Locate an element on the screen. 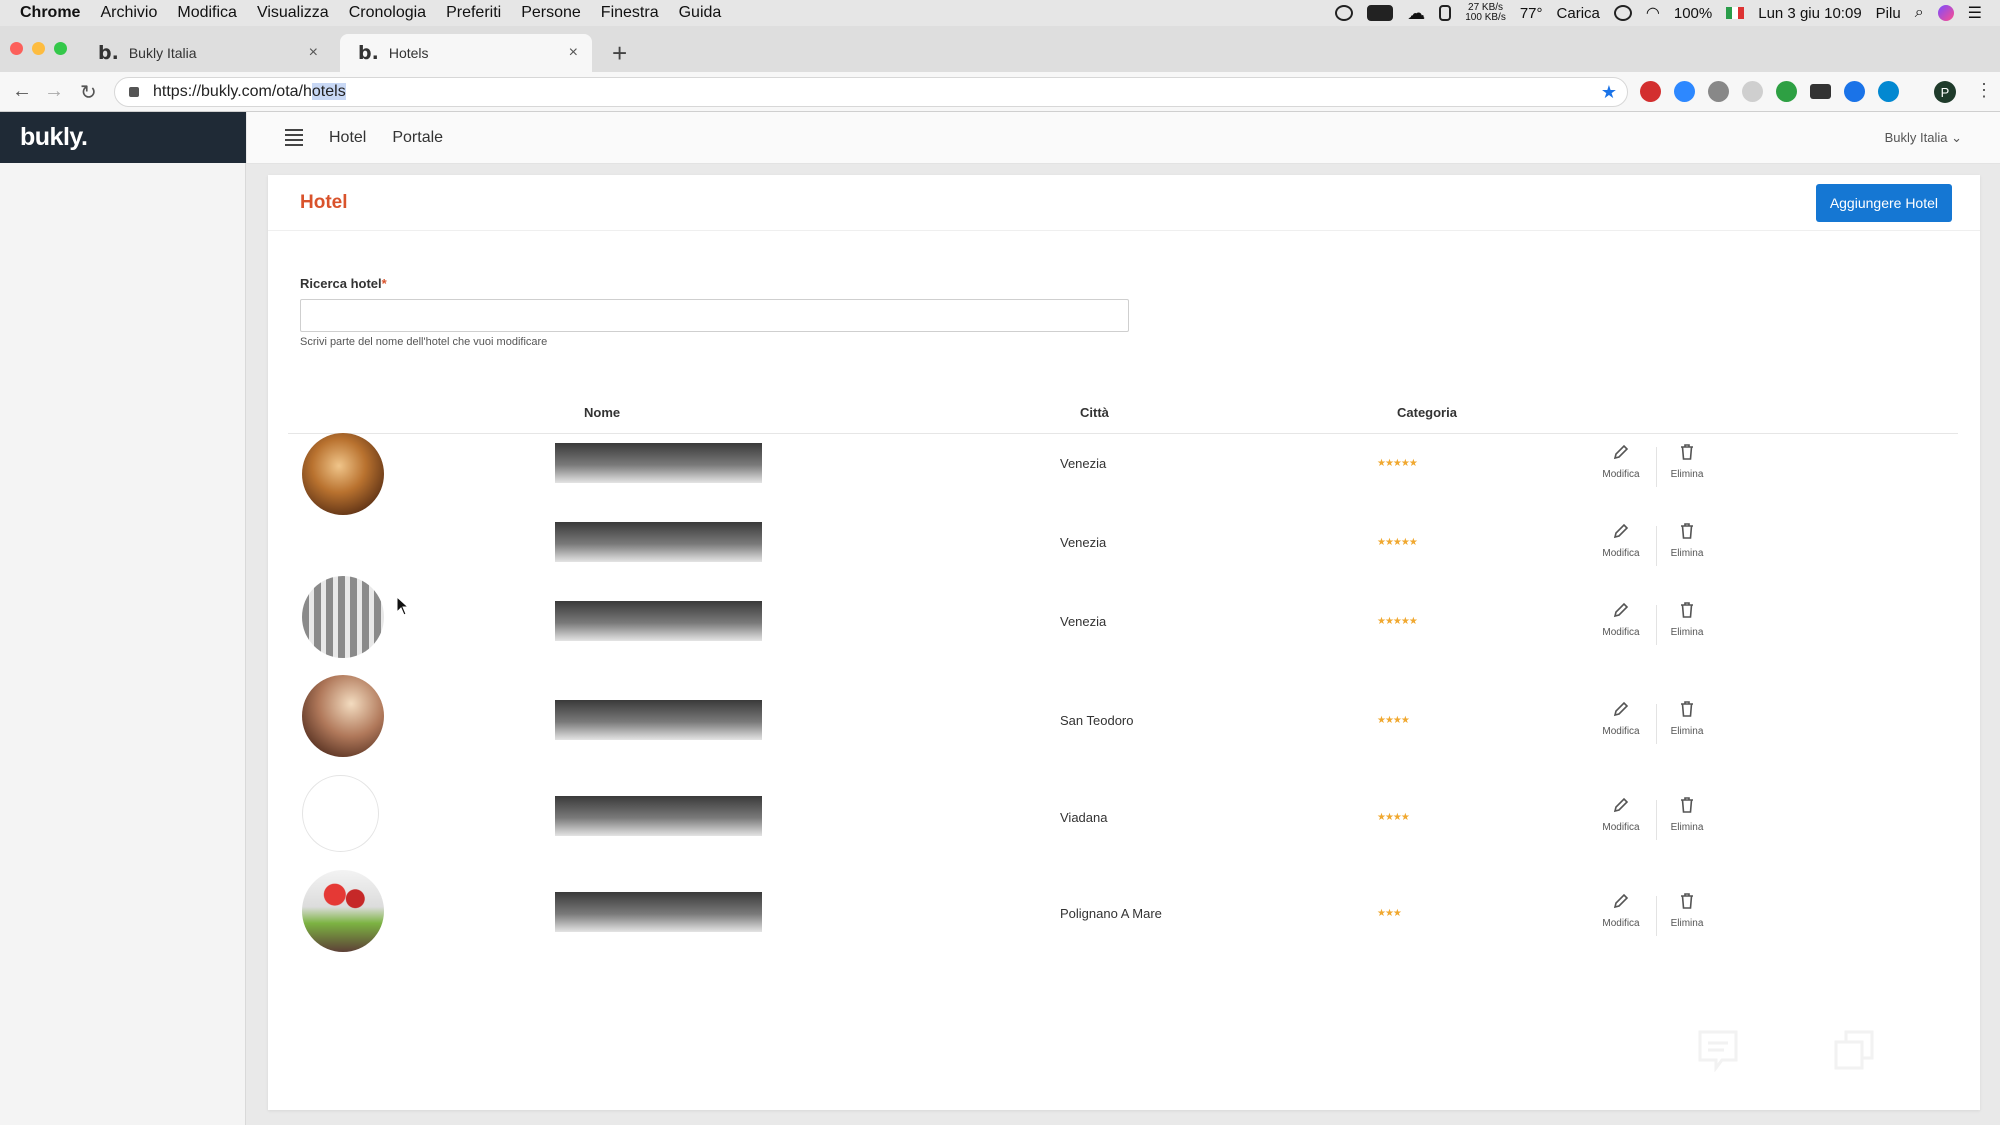 This screenshot has height=1125, width=2000. notification-center-icon: ☰ is located at coordinates (1975, 13).